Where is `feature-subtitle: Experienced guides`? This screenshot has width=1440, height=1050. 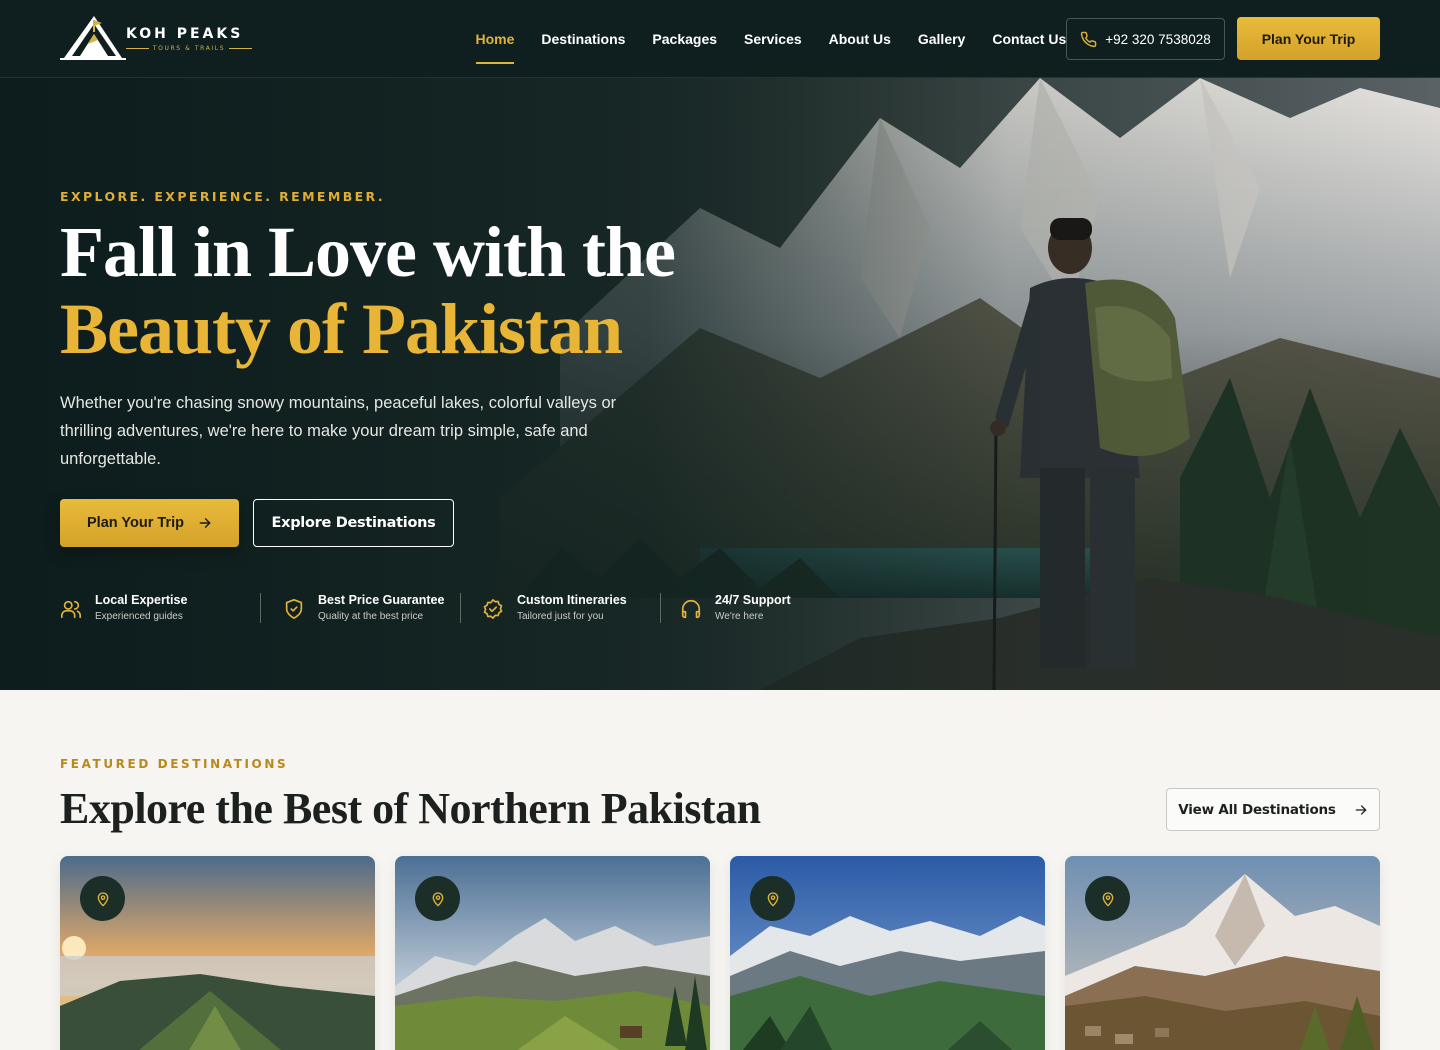
feature-subtitle: Experienced guides is located at coordinates (139, 616).